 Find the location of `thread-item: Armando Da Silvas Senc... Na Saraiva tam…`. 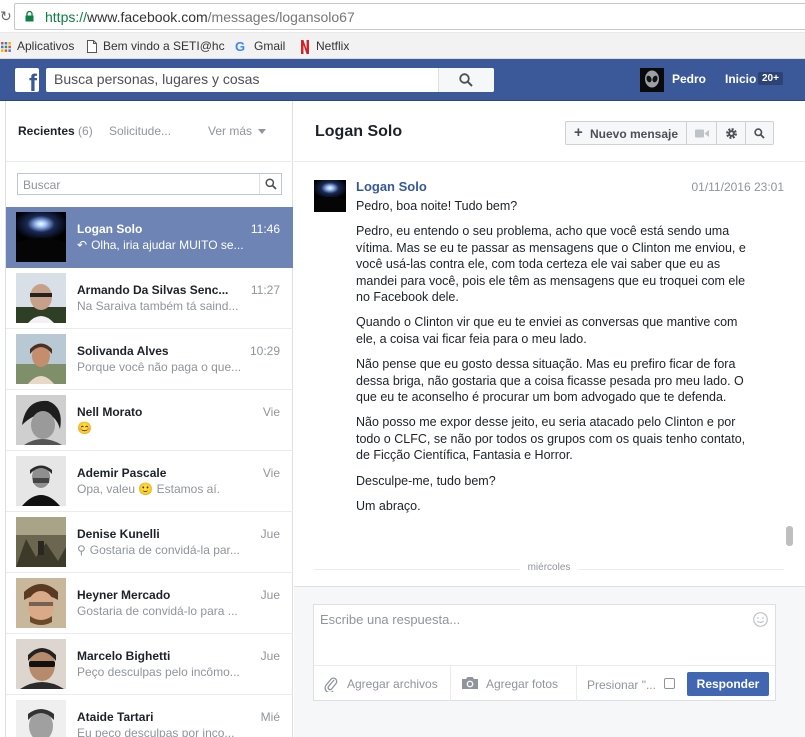

thread-item: Armando Da Silvas Senc... Na Saraiva tam… is located at coordinates (149, 298).